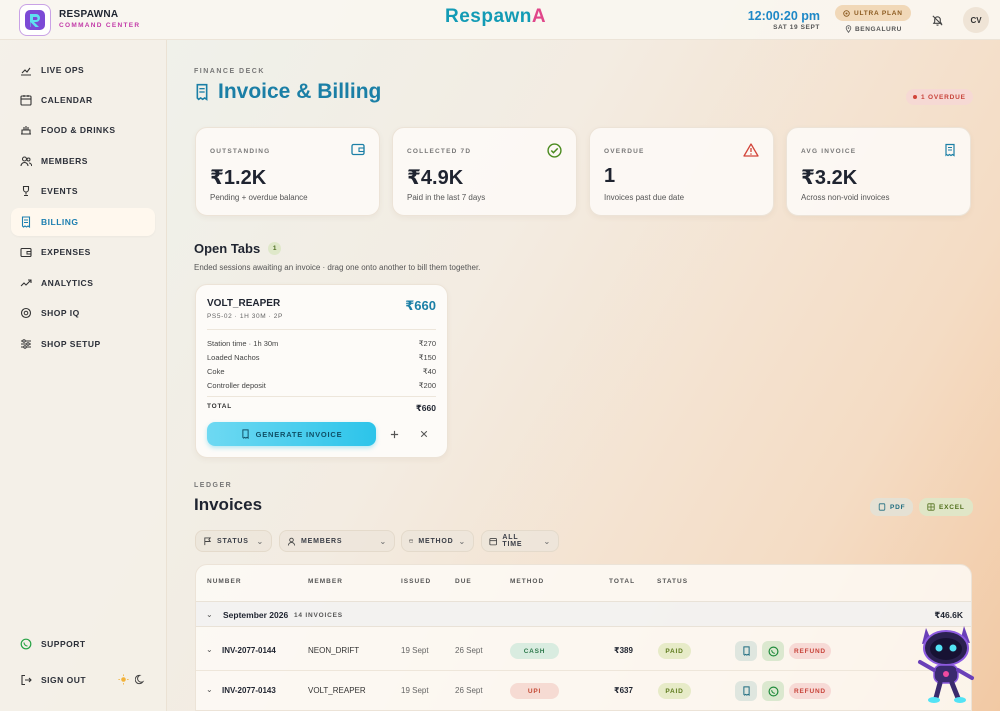 The image size is (1000, 711). I want to click on stat-value: ₹3.2K, so click(829, 178).